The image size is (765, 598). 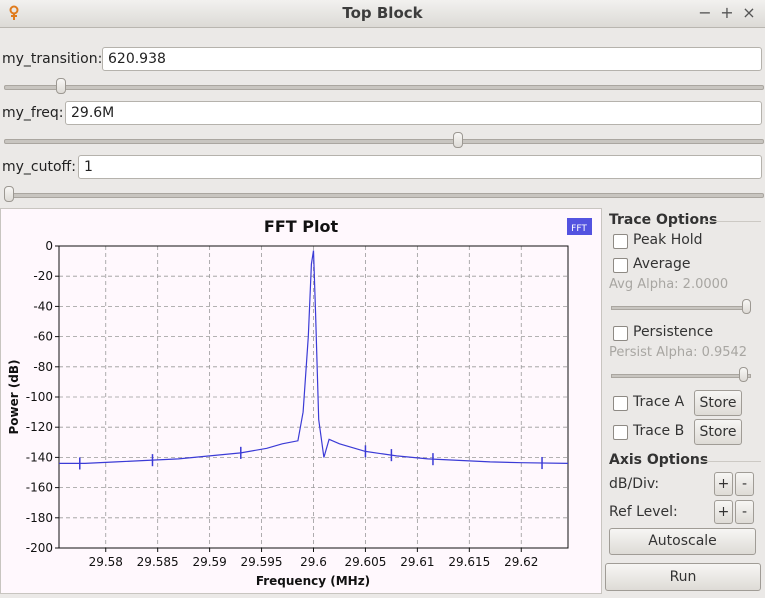 What do you see at coordinates (659, 460) in the screenshot?
I see `axis-options-heading: Axis Options` at bounding box center [659, 460].